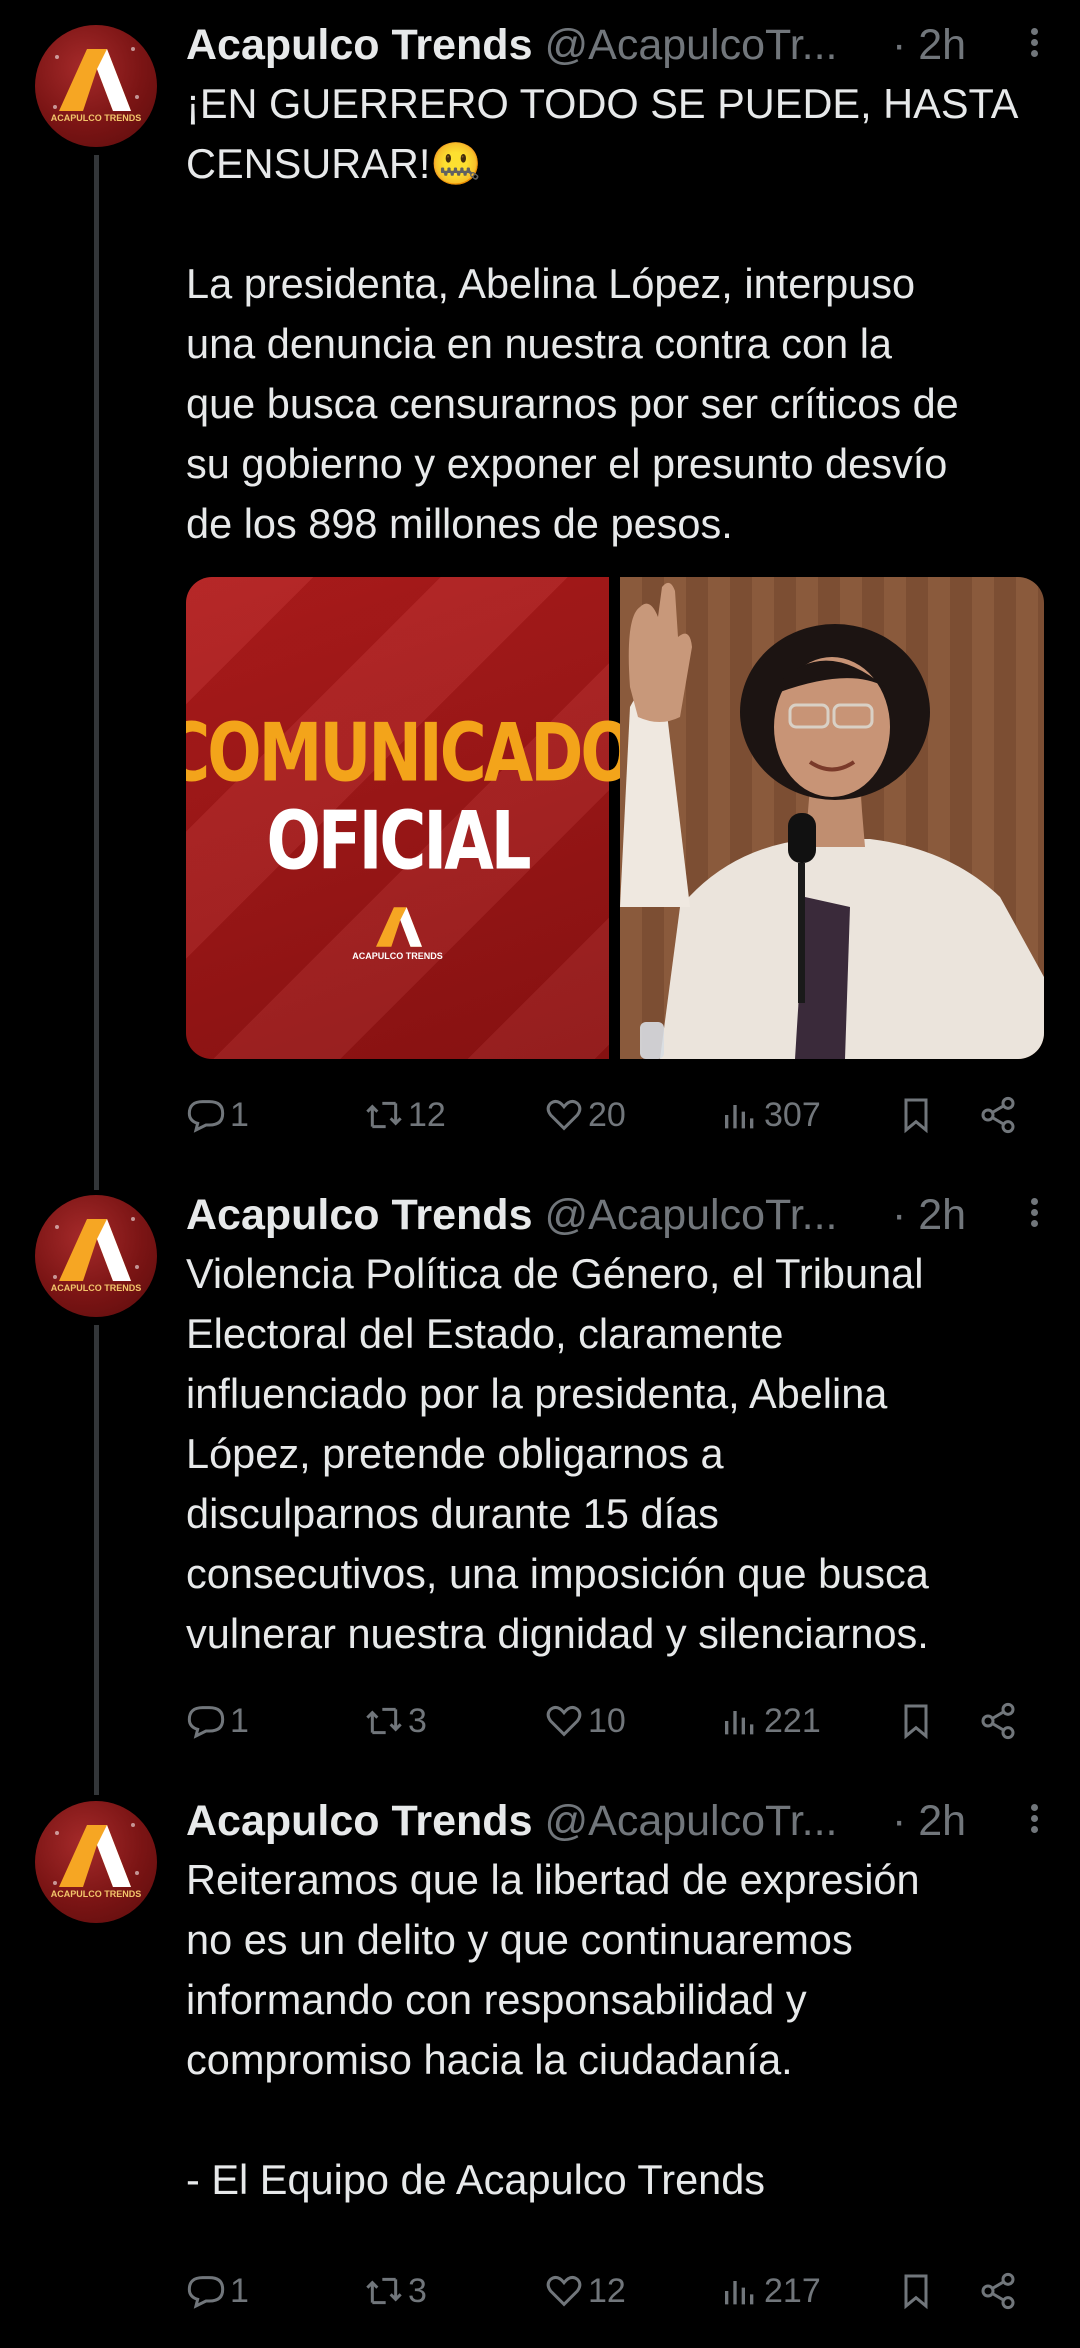 This screenshot has width=1080, height=2348. I want to click on media-logo-icon, so click(399, 927).